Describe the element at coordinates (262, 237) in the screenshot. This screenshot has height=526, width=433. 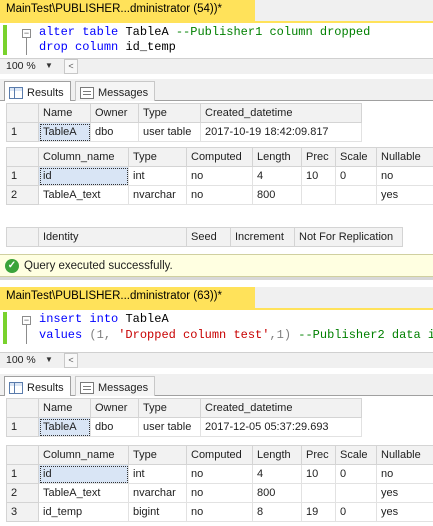
I see `column-header: Increment` at that location.